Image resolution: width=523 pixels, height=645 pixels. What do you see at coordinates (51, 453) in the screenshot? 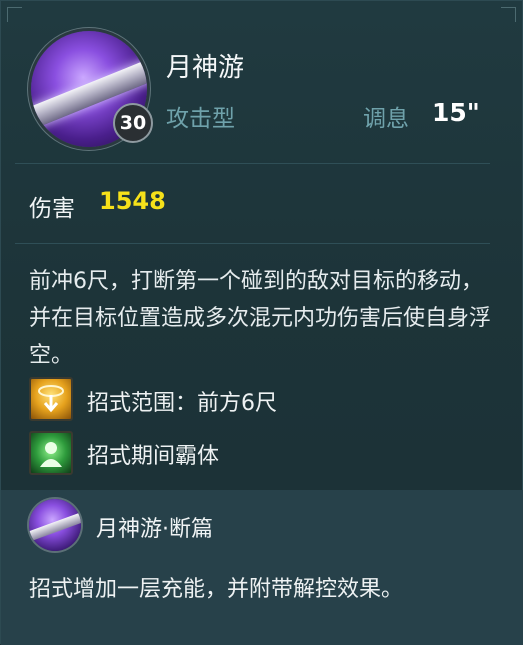
I see `super-armor-icon` at bounding box center [51, 453].